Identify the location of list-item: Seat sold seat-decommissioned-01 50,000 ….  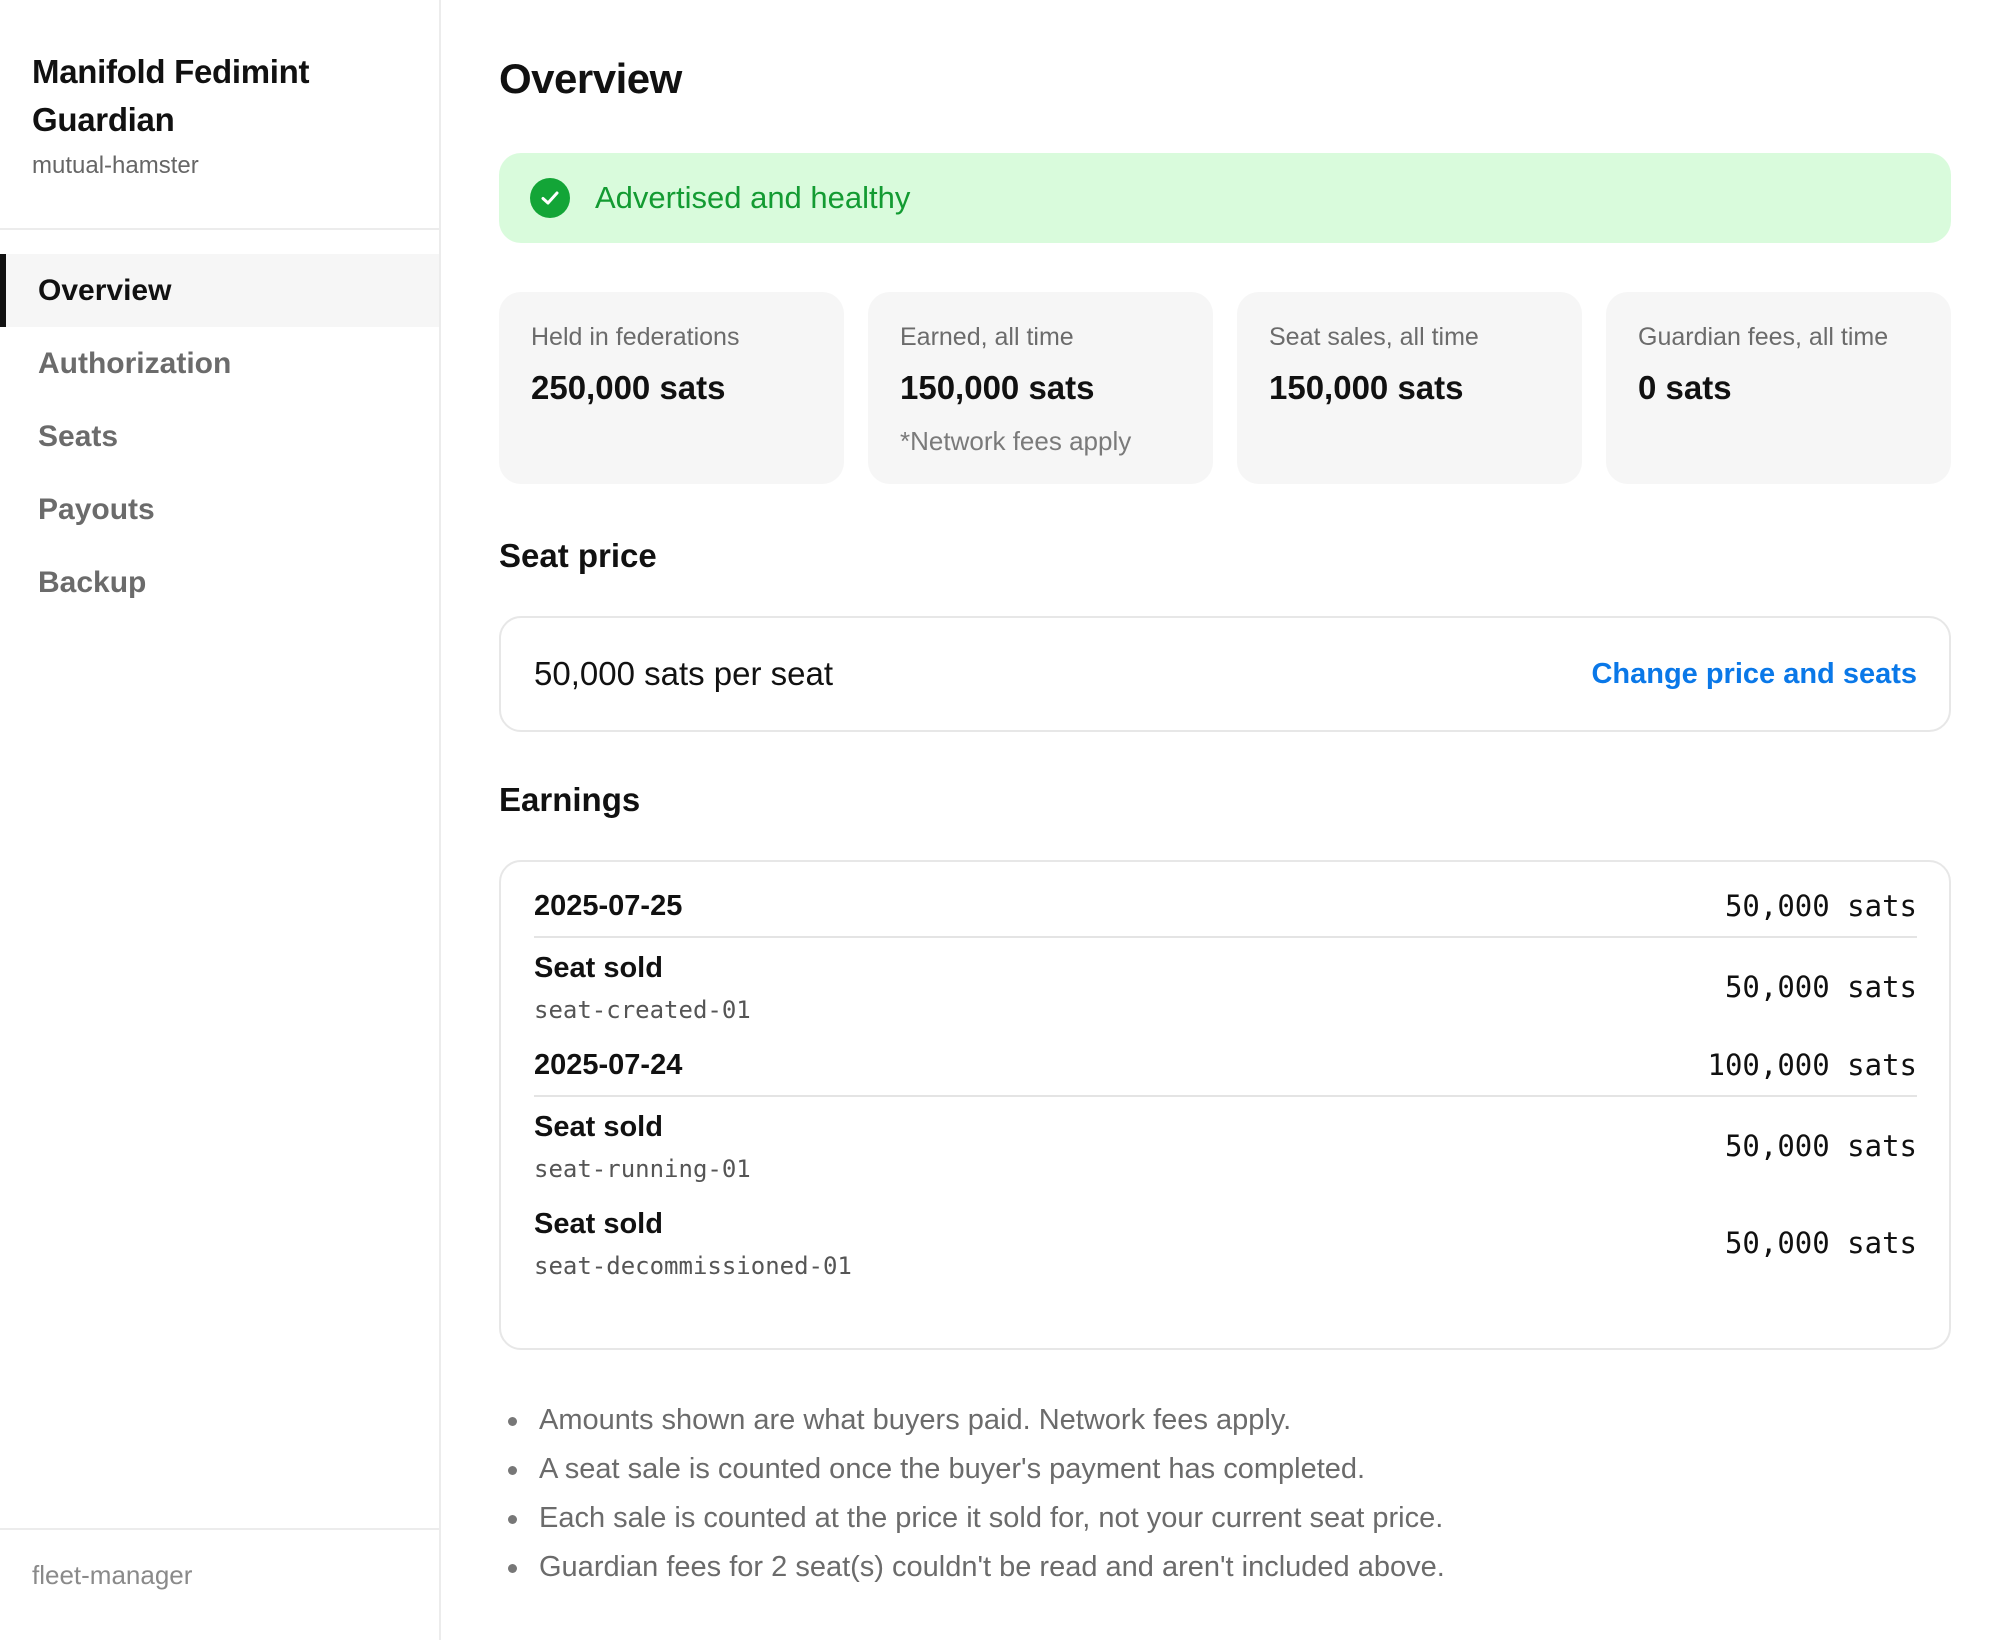
(1225, 1242).